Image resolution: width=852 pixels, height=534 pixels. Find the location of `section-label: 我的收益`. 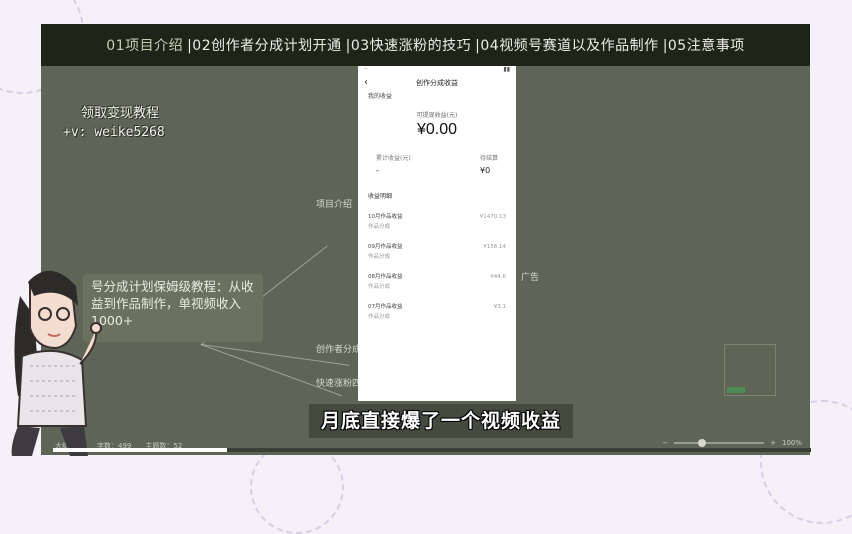

section-label: 我的收益 is located at coordinates (380, 96).